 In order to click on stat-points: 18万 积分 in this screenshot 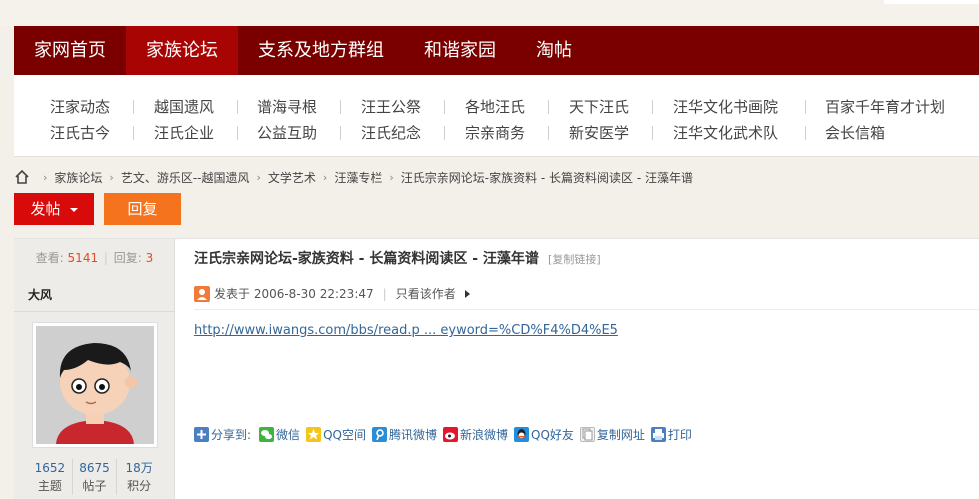, I will do `click(139, 477)`.